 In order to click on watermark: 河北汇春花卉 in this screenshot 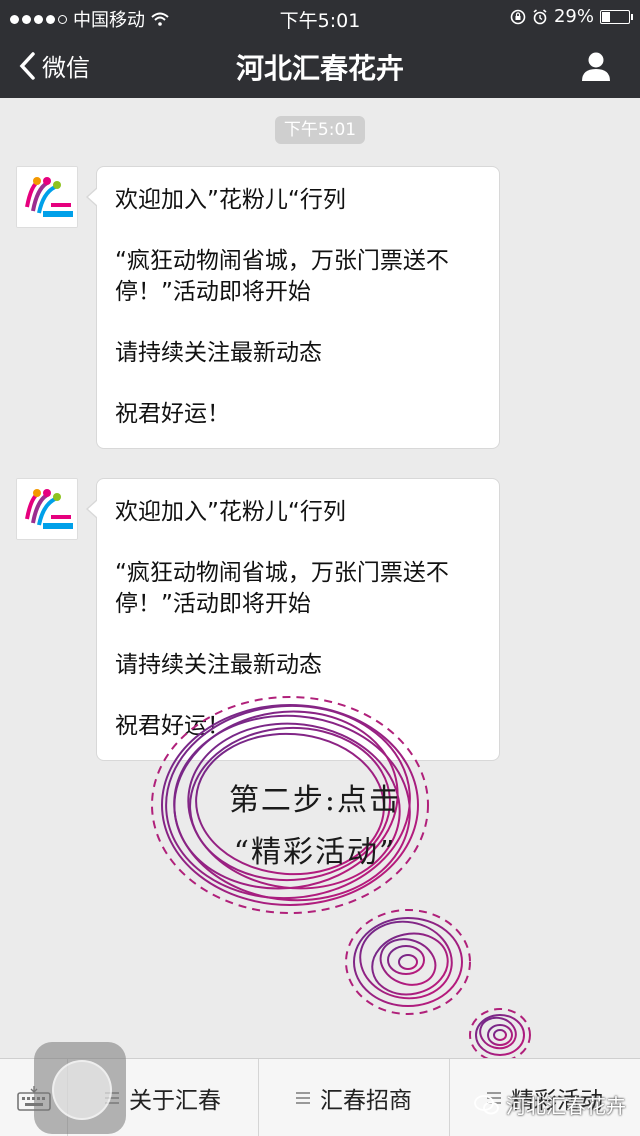, I will do `click(550, 1104)`.